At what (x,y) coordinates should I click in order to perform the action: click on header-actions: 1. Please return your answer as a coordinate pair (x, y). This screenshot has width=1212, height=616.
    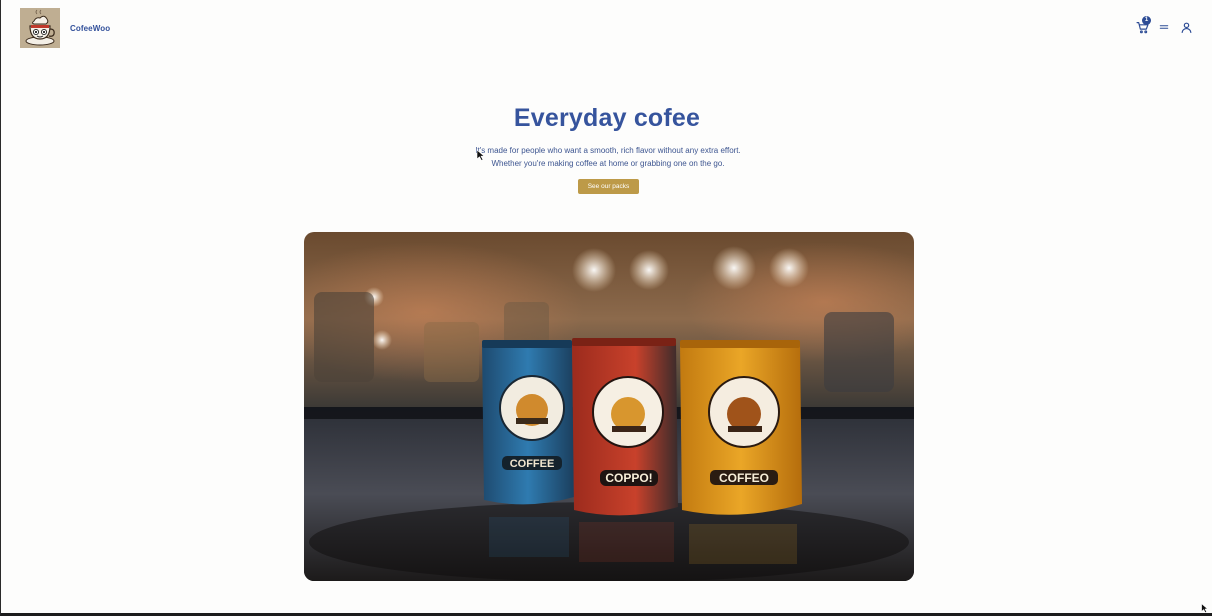
    Looking at the image, I should click on (1164, 25).